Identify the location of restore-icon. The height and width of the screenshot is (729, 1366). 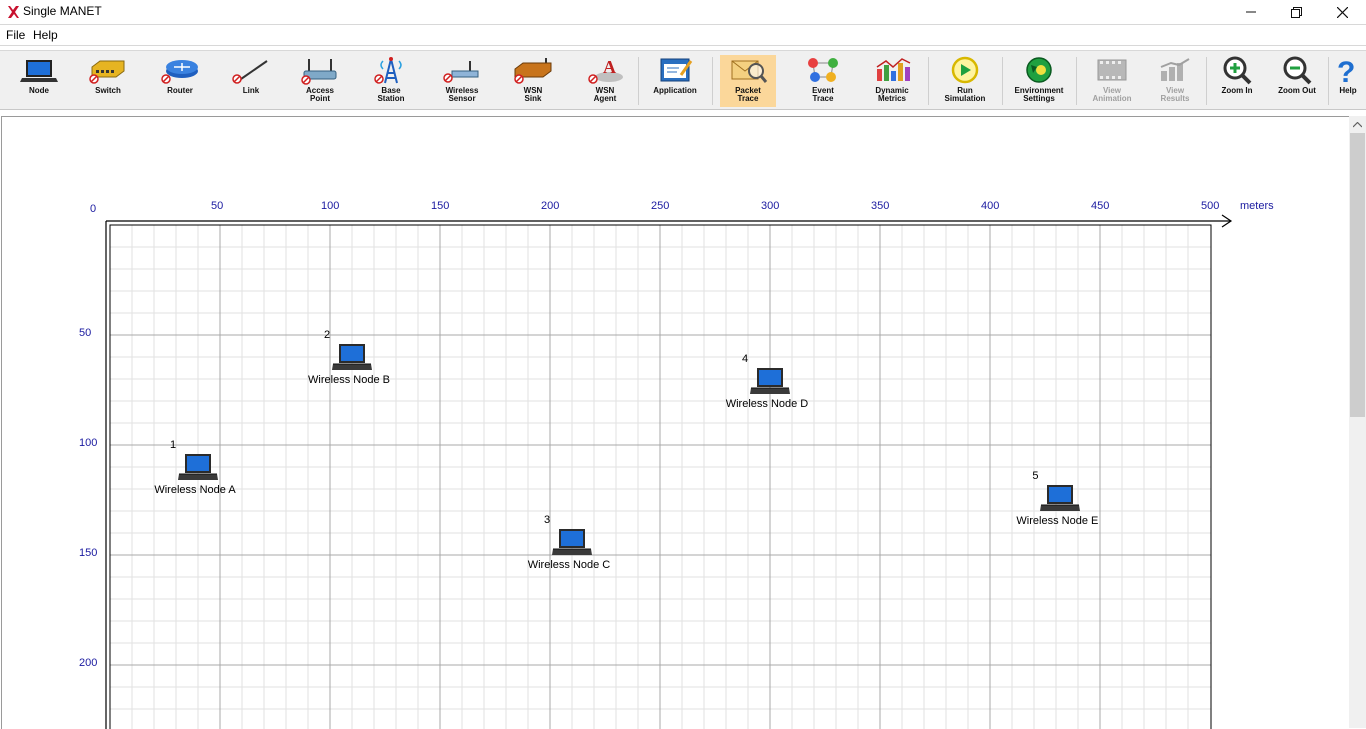
(1296, 12).